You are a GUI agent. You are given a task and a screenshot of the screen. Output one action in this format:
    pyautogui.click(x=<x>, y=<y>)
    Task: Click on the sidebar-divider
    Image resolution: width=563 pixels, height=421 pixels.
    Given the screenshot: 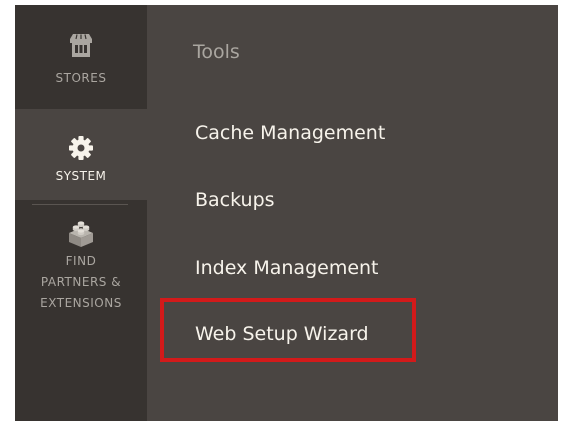 What is the action you would take?
    pyautogui.click(x=80, y=204)
    